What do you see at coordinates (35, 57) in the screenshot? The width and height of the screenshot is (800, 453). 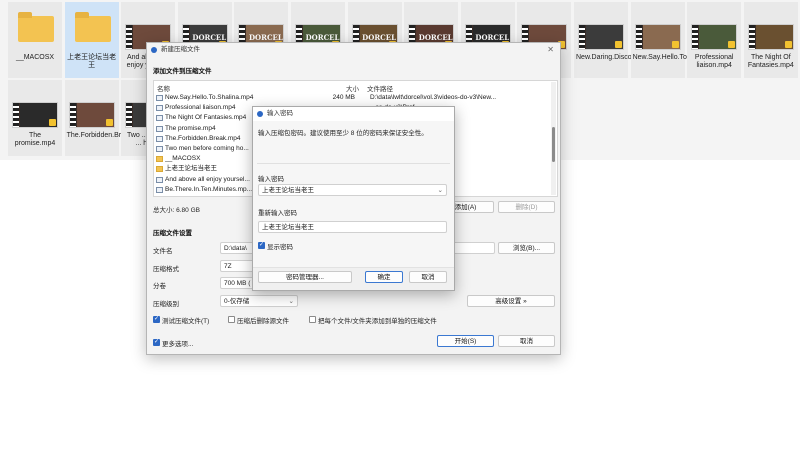 I see `file-tile-label: __MACOSX` at bounding box center [35, 57].